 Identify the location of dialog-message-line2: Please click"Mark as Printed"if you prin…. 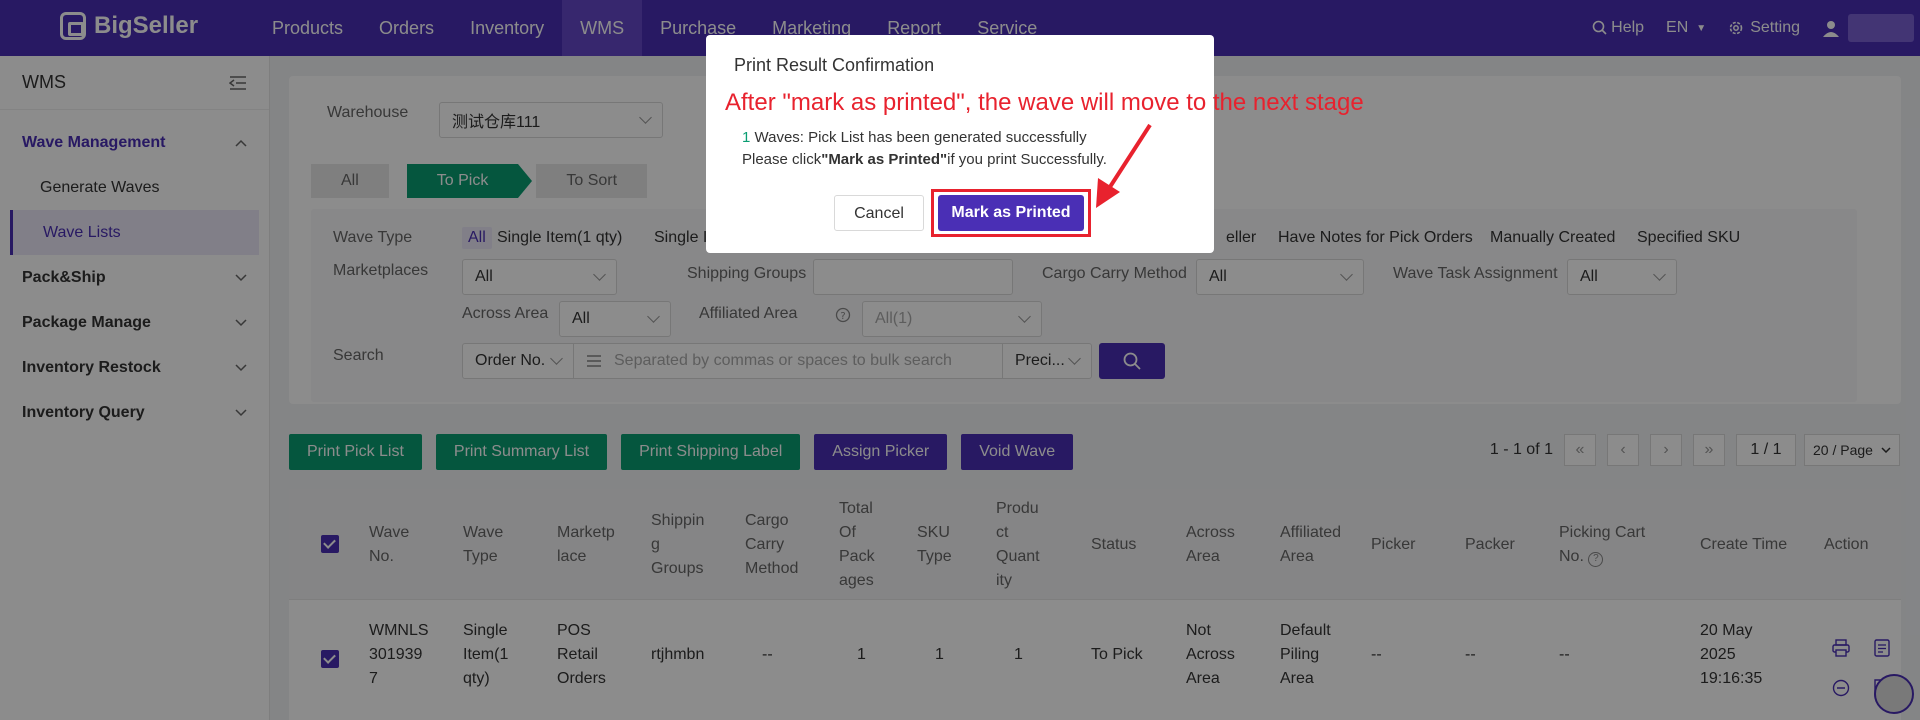
(924, 159).